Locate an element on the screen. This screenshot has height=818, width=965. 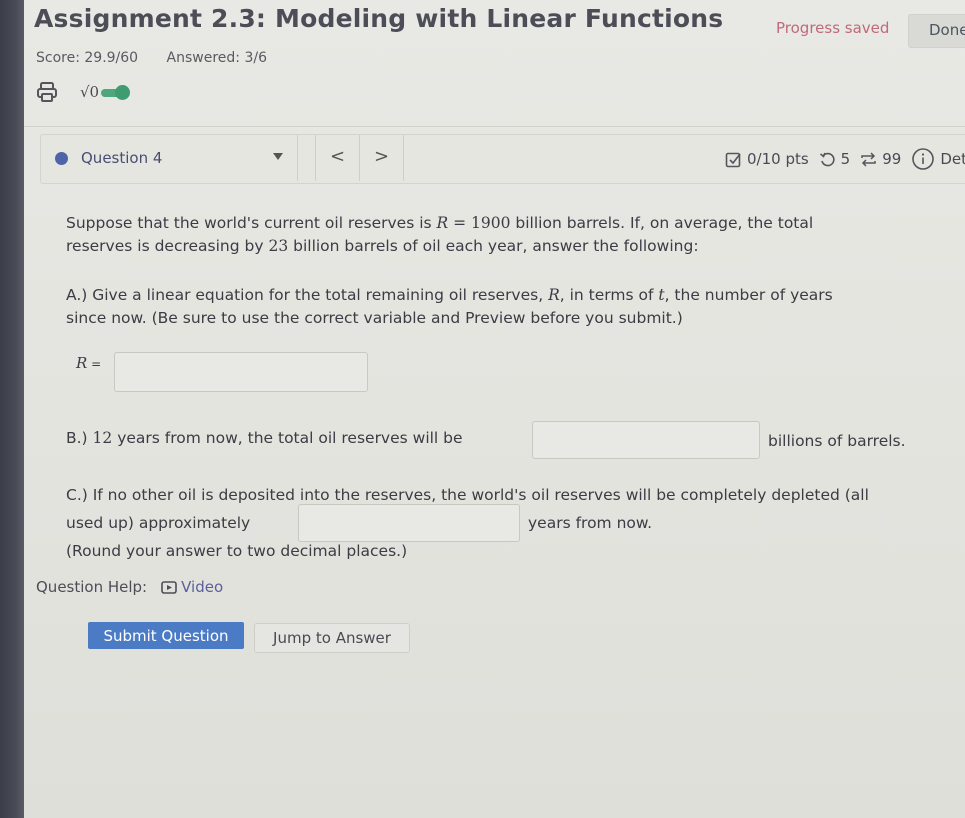
question-selector: Question 4 is located at coordinates (169, 158).